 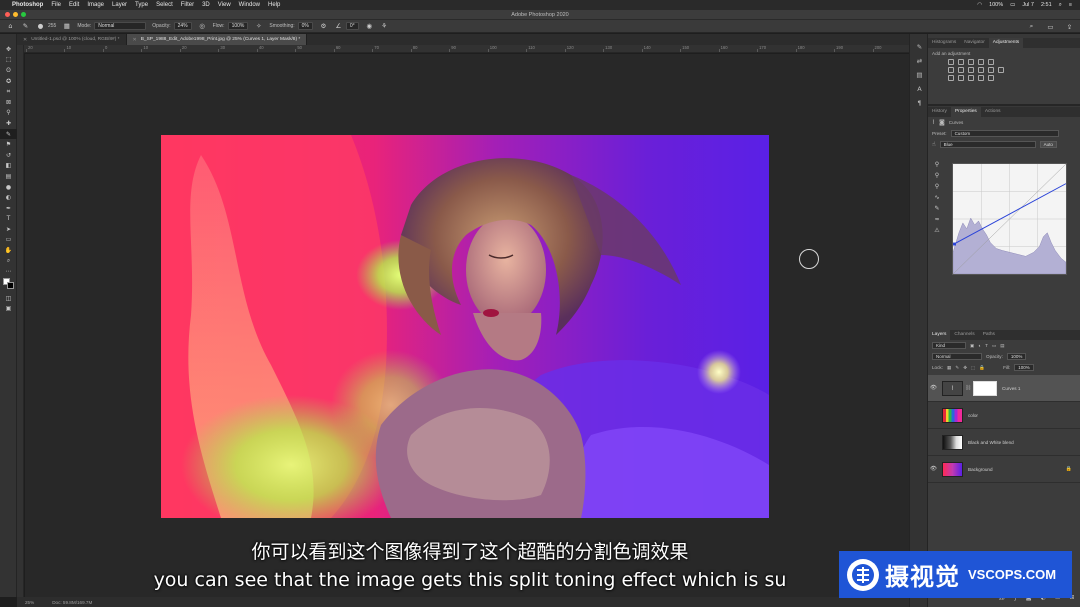 I want to click on search-icon: ⌕, so click(x=1031, y=26).